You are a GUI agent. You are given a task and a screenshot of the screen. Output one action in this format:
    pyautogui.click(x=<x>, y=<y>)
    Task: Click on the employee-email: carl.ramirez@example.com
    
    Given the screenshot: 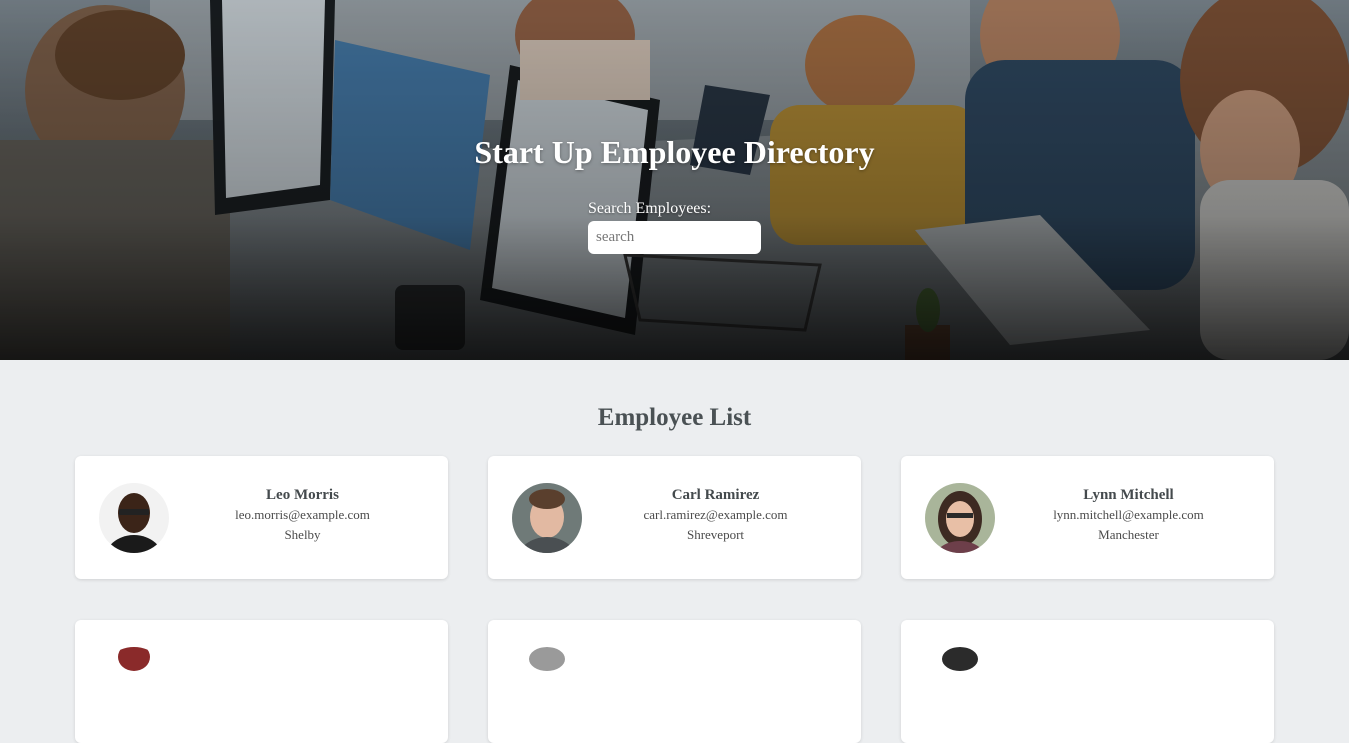 What is the action you would take?
    pyautogui.click(x=715, y=514)
    